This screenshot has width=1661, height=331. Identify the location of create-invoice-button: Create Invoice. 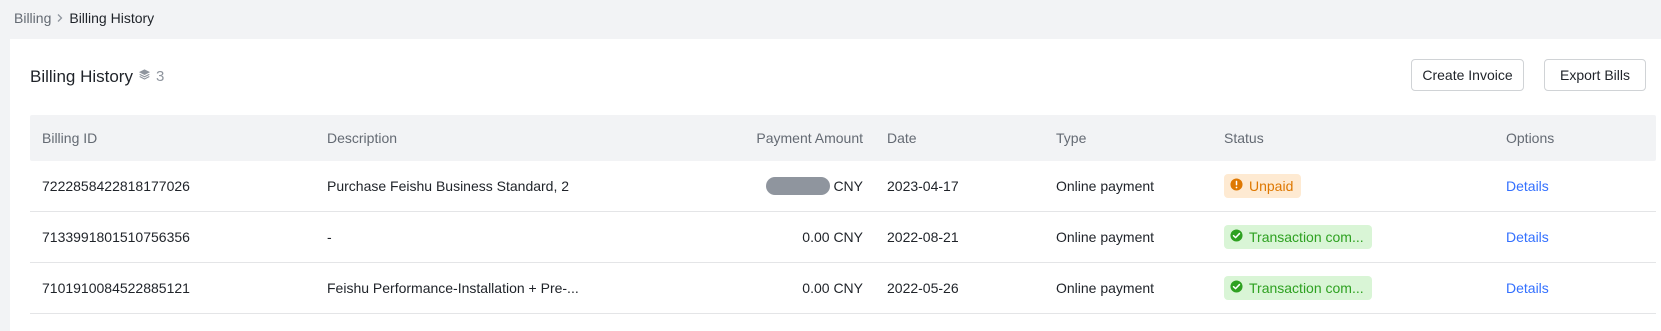
(1467, 75).